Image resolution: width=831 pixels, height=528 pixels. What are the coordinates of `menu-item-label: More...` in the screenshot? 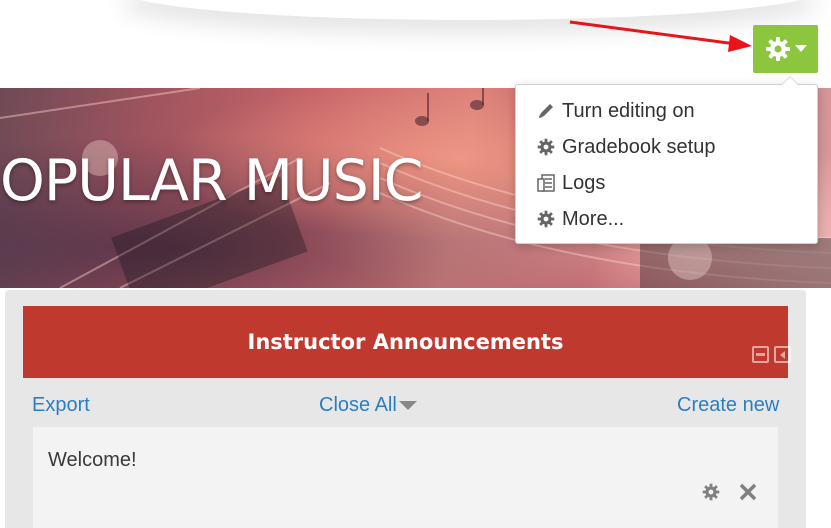 It's located at (593, 218).